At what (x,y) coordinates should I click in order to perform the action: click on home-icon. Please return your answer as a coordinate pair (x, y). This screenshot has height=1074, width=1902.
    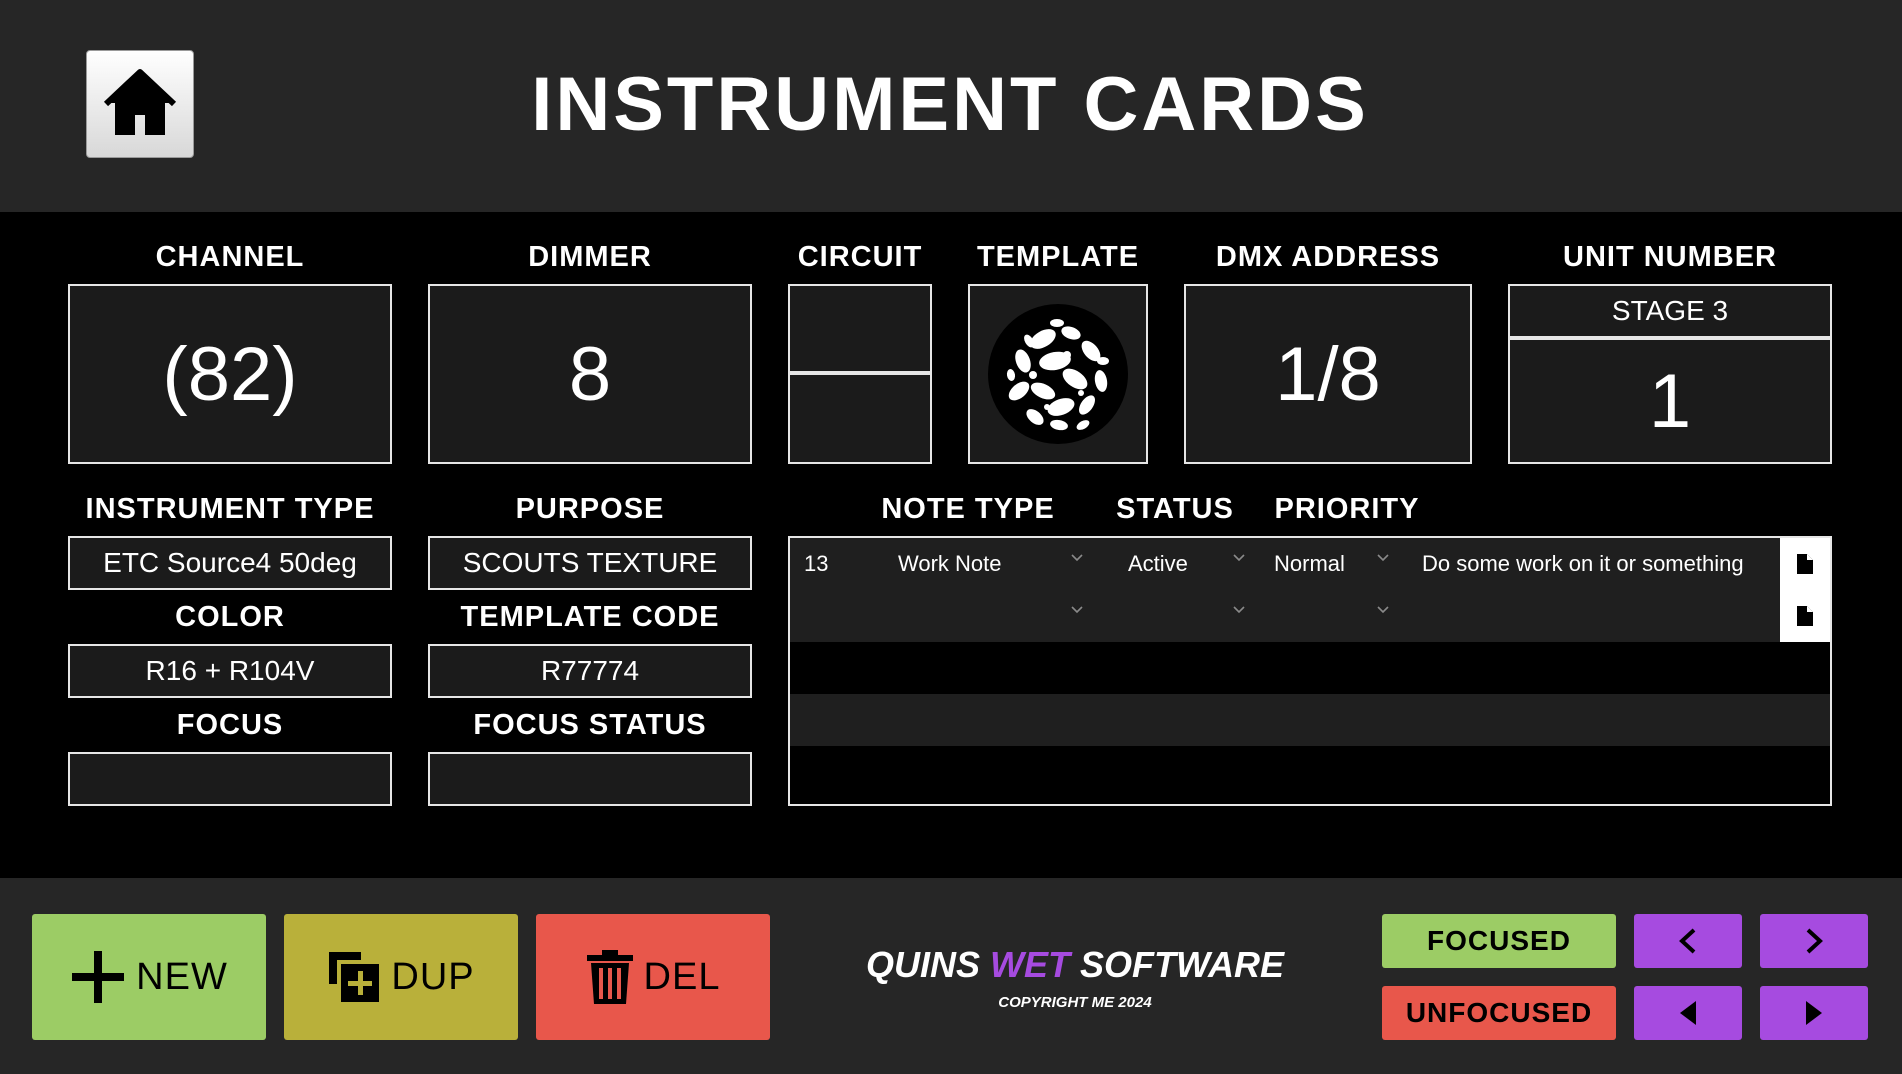
    Looking at the image, I should click on (140, 102).